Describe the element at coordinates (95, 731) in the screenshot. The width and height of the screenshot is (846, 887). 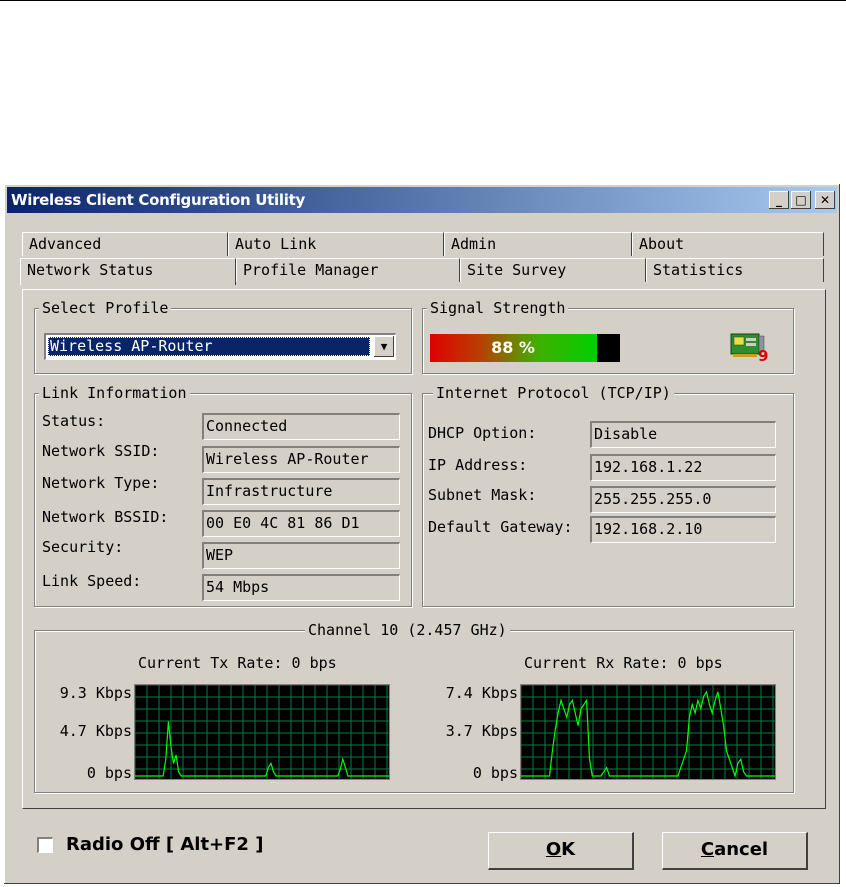
I see `tx-axis-mid: 4.7 Kbps` at that location.